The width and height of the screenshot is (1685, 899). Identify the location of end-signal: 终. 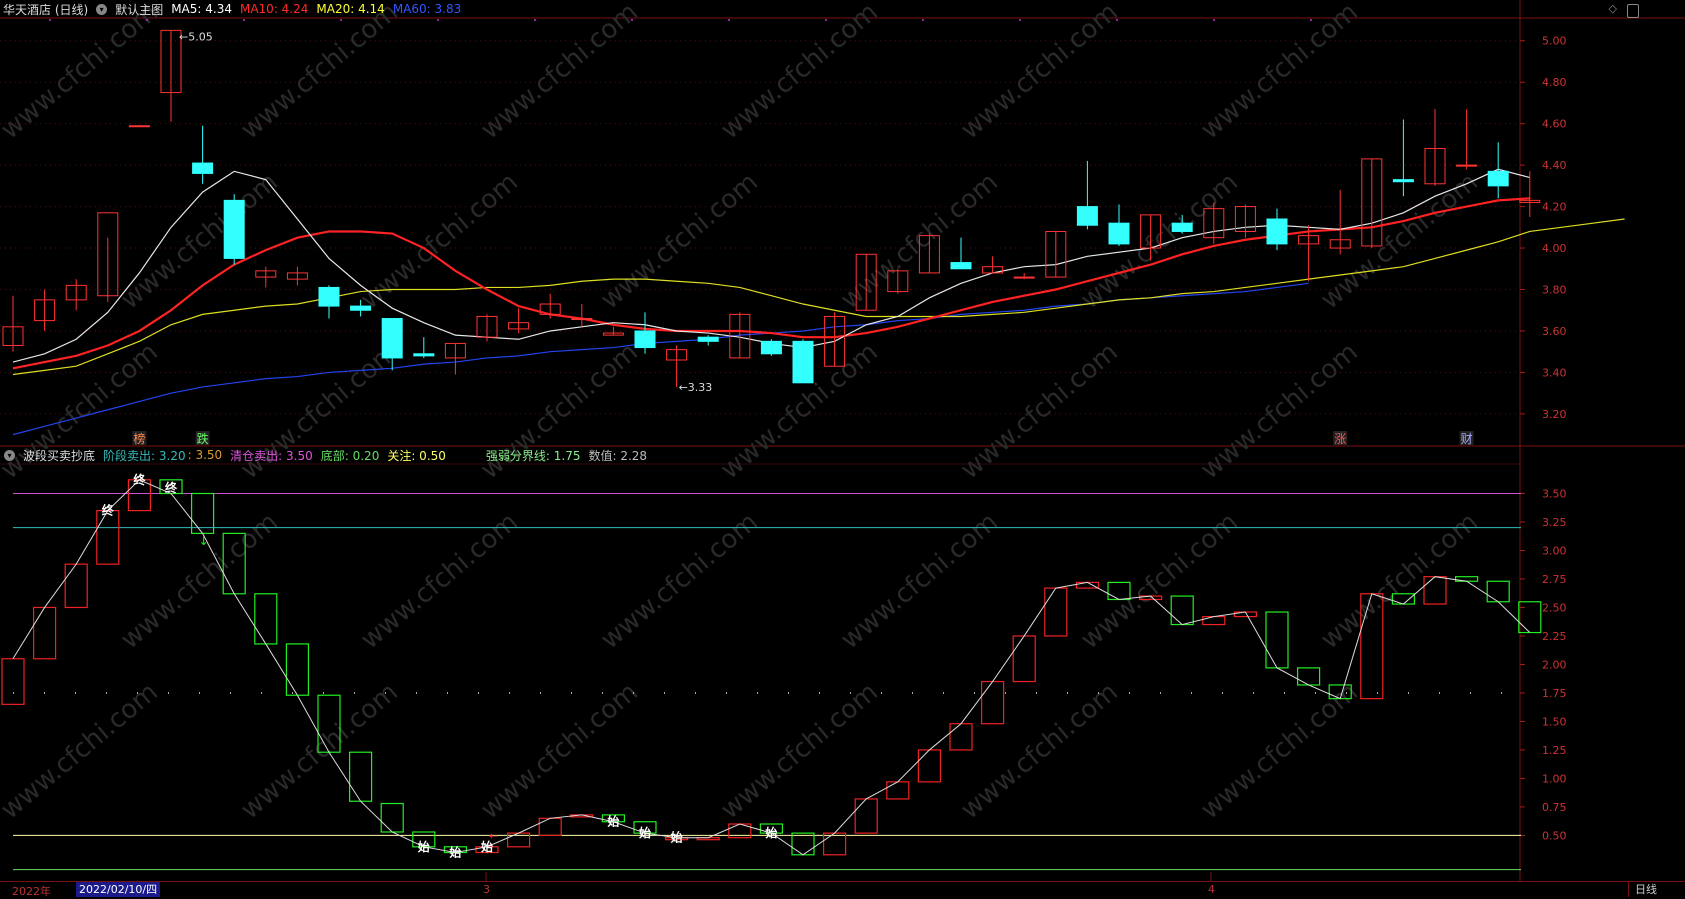
(171, 487).